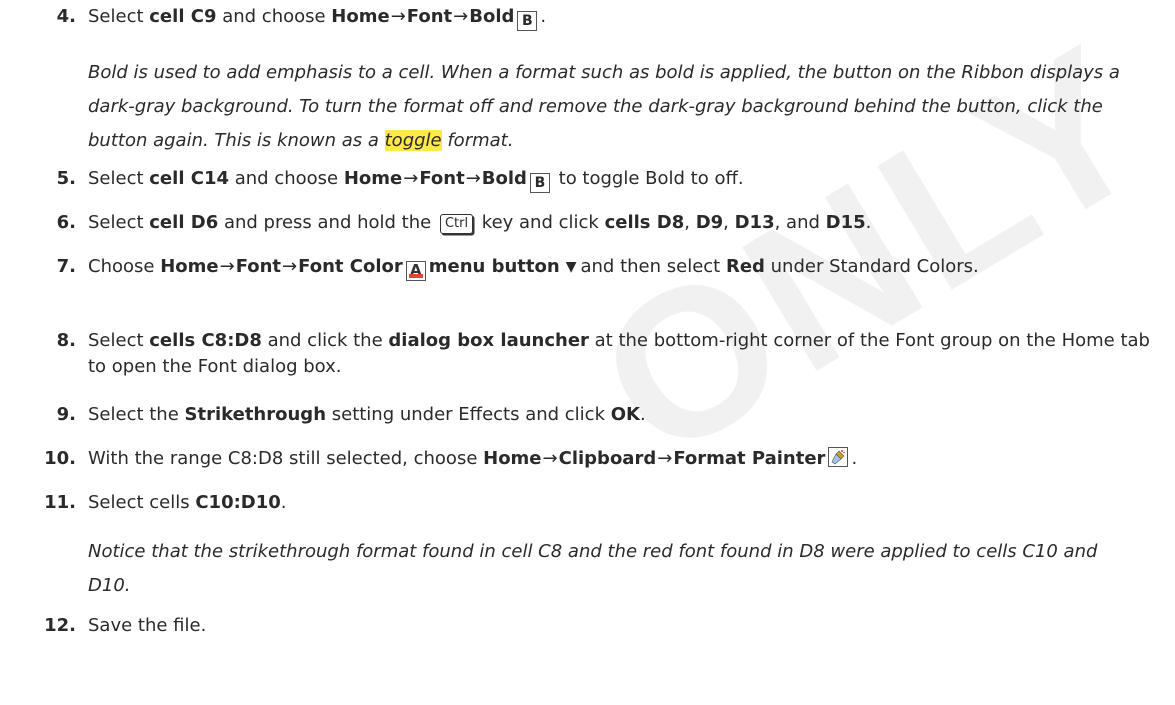 The image size is (1175, 705). What do you see at coordinates (142, 502) in the screenshot?
I see `text: Select cells` at bounding box center [142, 502].